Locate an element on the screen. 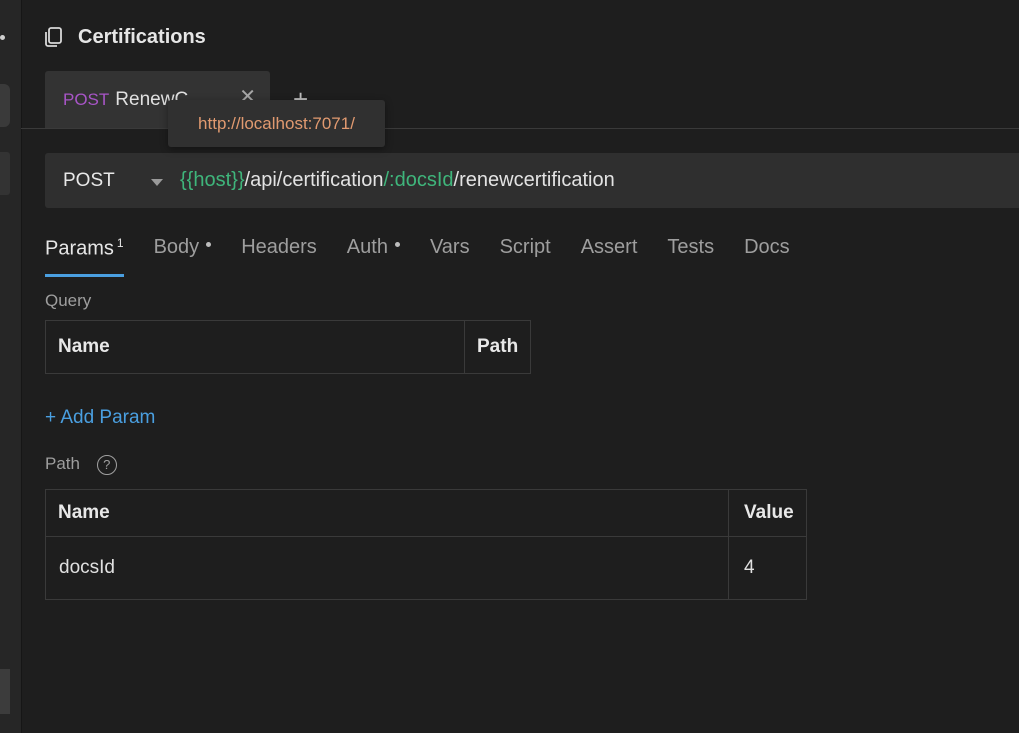 The image size is (1019, 733). tab-assert-label: Assert is located at coordinates (609, 247).